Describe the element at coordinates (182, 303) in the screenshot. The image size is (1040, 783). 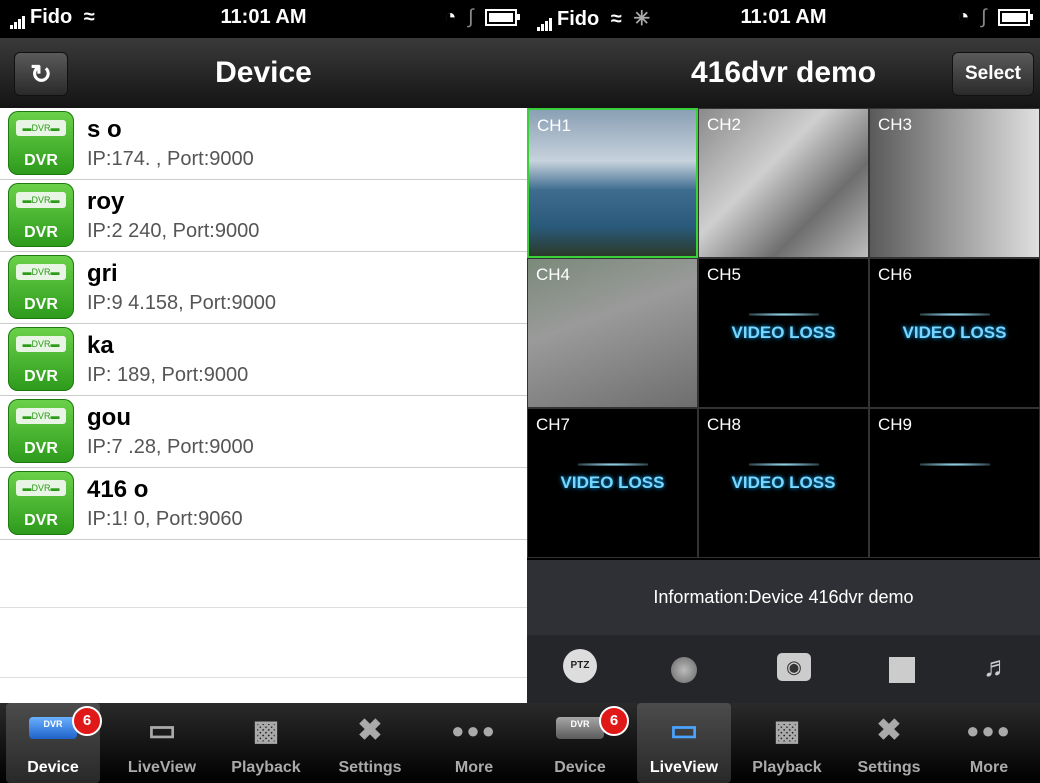
I see `device-address: IP:9 4.158, Port:9000` at that location.